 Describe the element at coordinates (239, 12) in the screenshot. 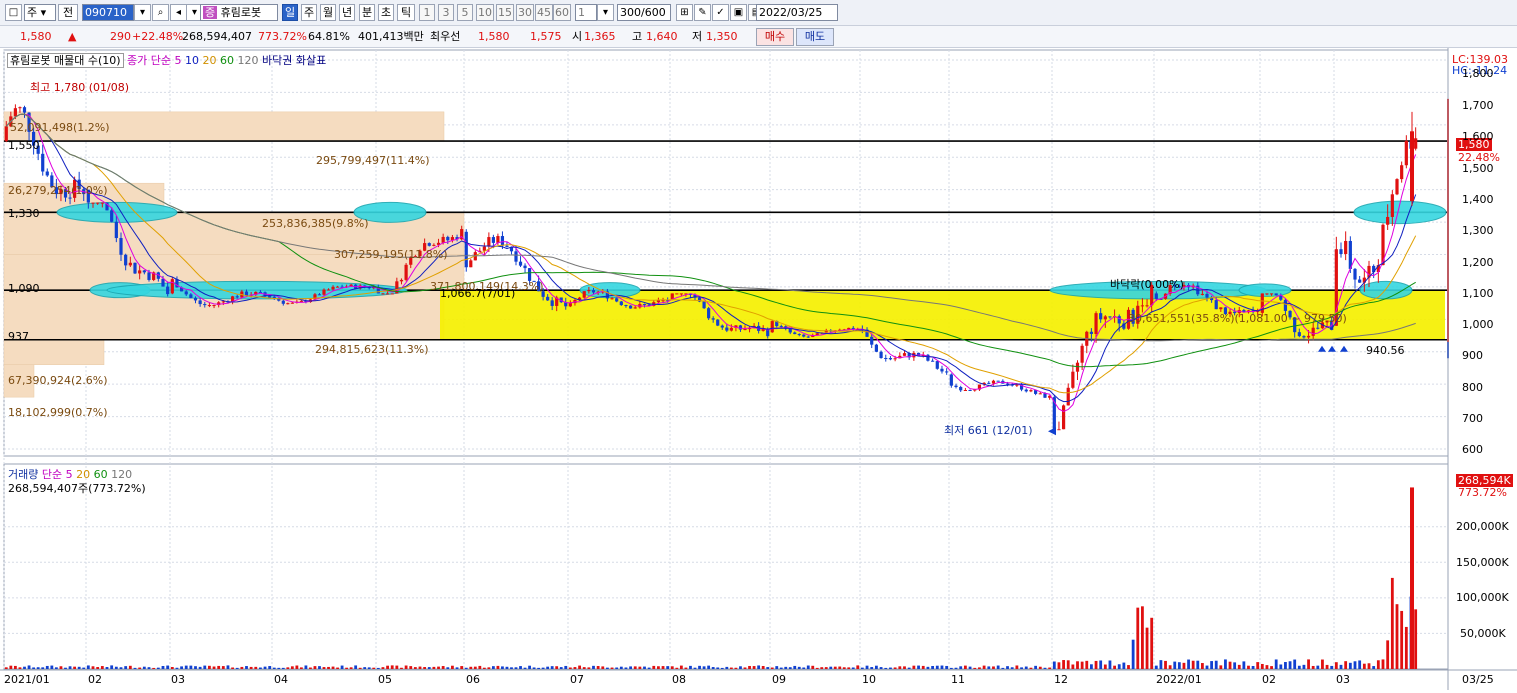

I see `stock-name-field: 증 휴림로봇` at that location.